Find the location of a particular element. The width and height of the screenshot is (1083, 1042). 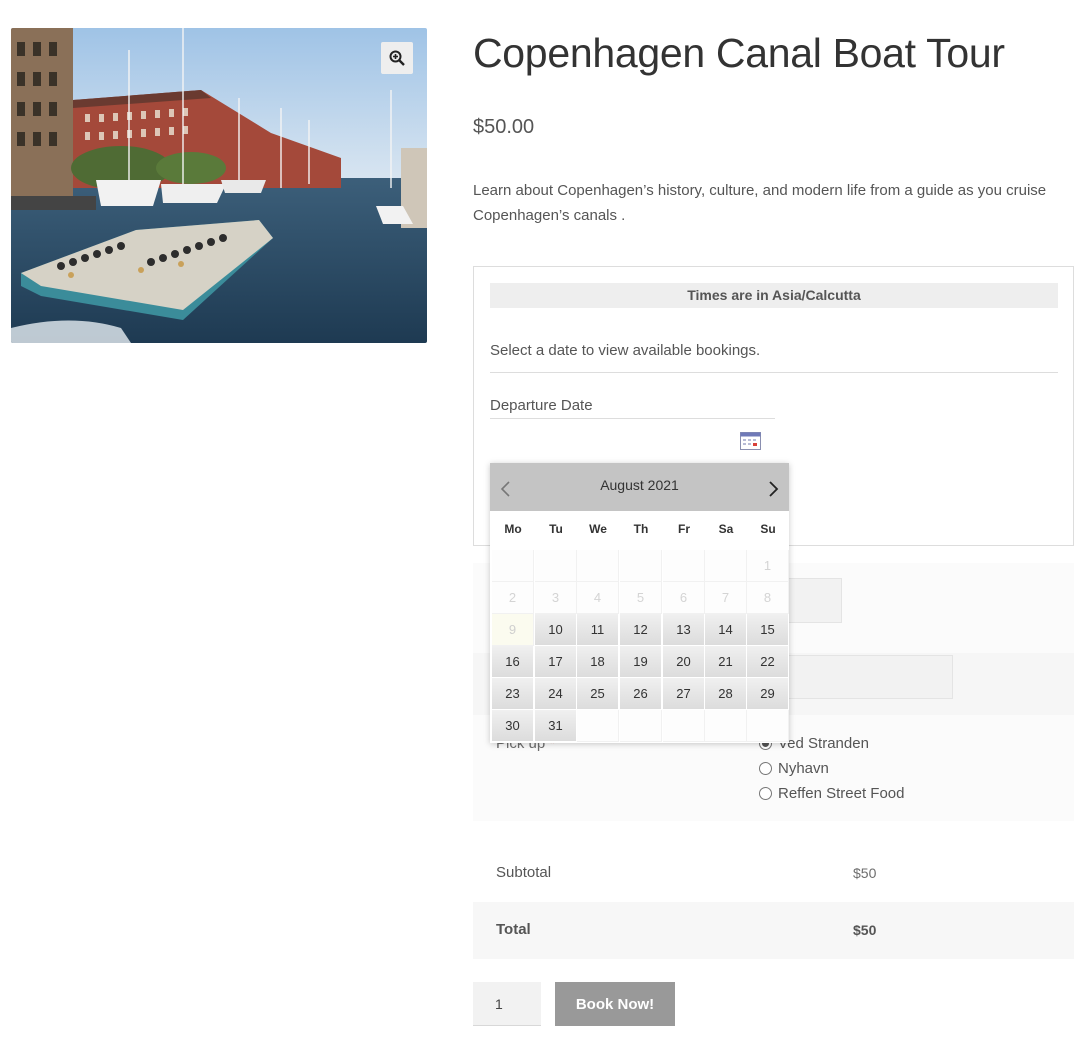

calendar-day: 3 is located at coordinates (556, 598).